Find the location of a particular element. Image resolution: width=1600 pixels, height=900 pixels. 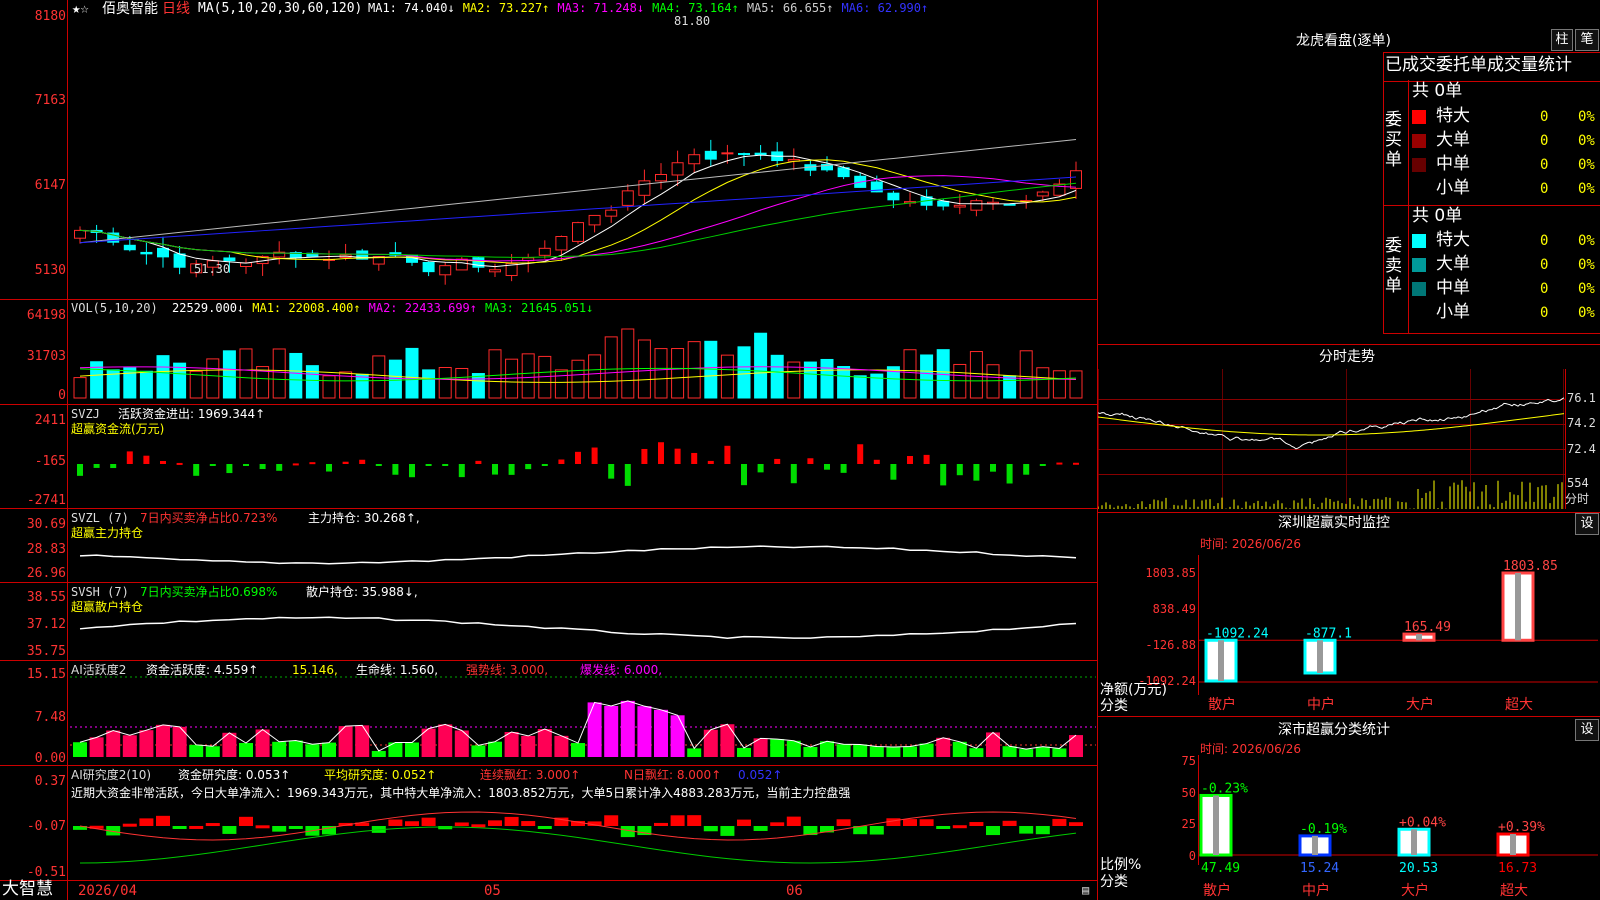

star-icon: ★☆ is located at coordinates (80, 9).